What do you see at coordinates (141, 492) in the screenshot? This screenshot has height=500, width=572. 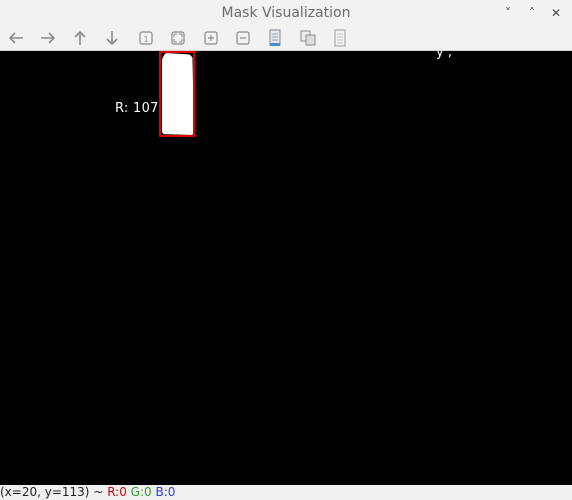 I see `pixel-green-value: G:0` at bounding box center [141, 492].